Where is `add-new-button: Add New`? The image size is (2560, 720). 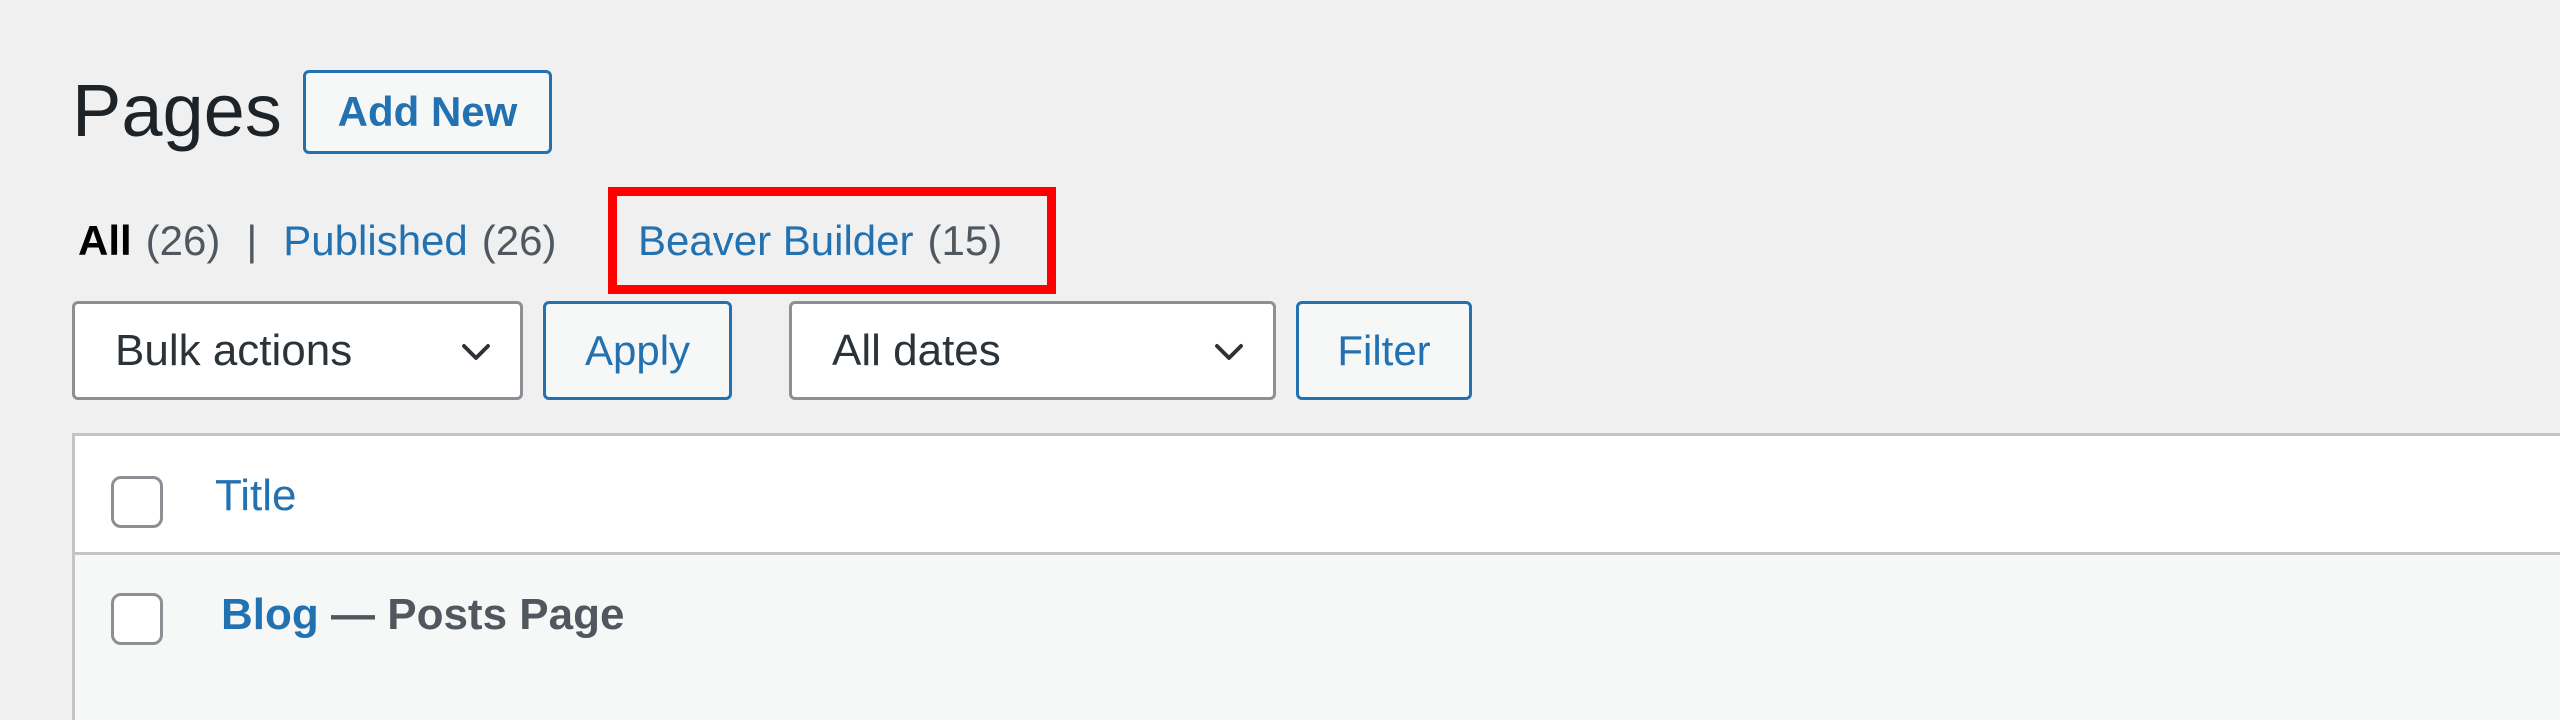 add-new-button: Add New is located at coordinates (427, 112).